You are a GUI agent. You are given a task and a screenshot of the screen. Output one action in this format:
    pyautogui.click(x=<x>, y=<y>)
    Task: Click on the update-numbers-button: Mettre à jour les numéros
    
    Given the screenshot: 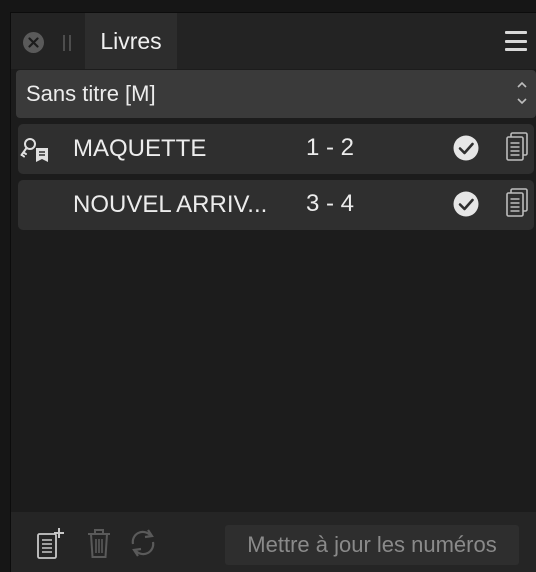 What is the action you would take?
    pyautogui.click(x=372, y=545)
    